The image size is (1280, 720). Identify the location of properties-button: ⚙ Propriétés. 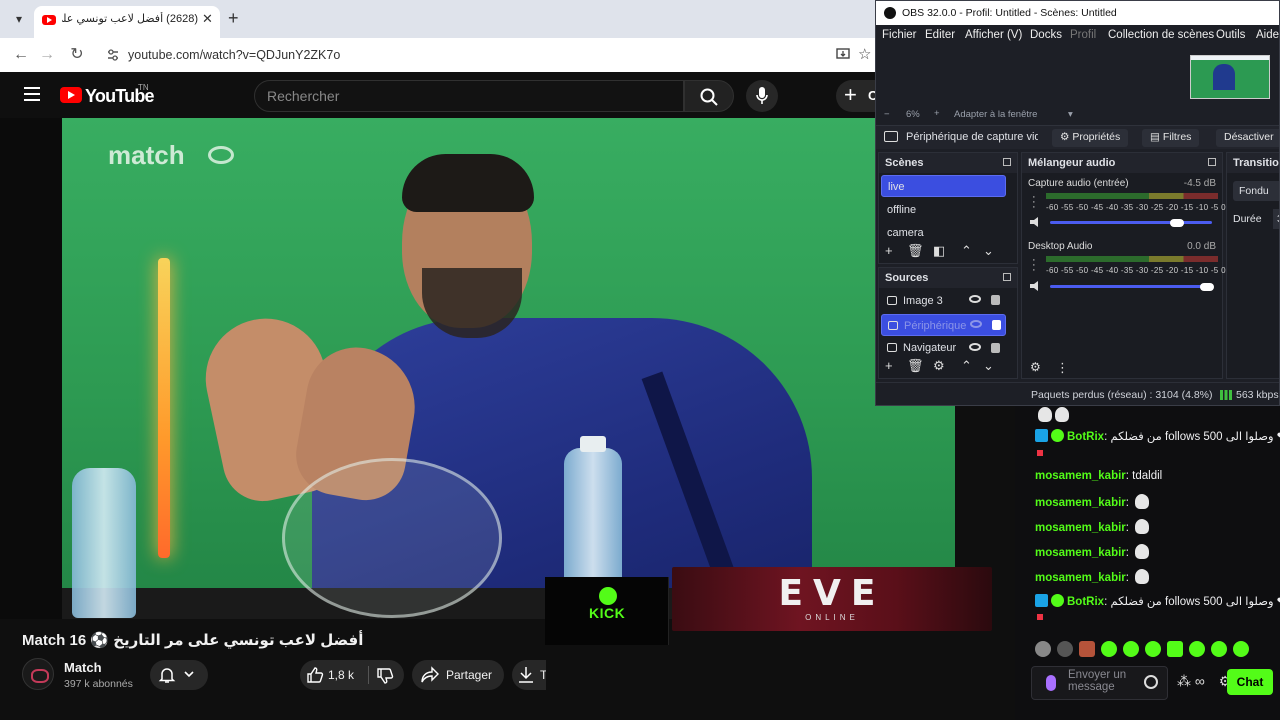
(1090, 138).